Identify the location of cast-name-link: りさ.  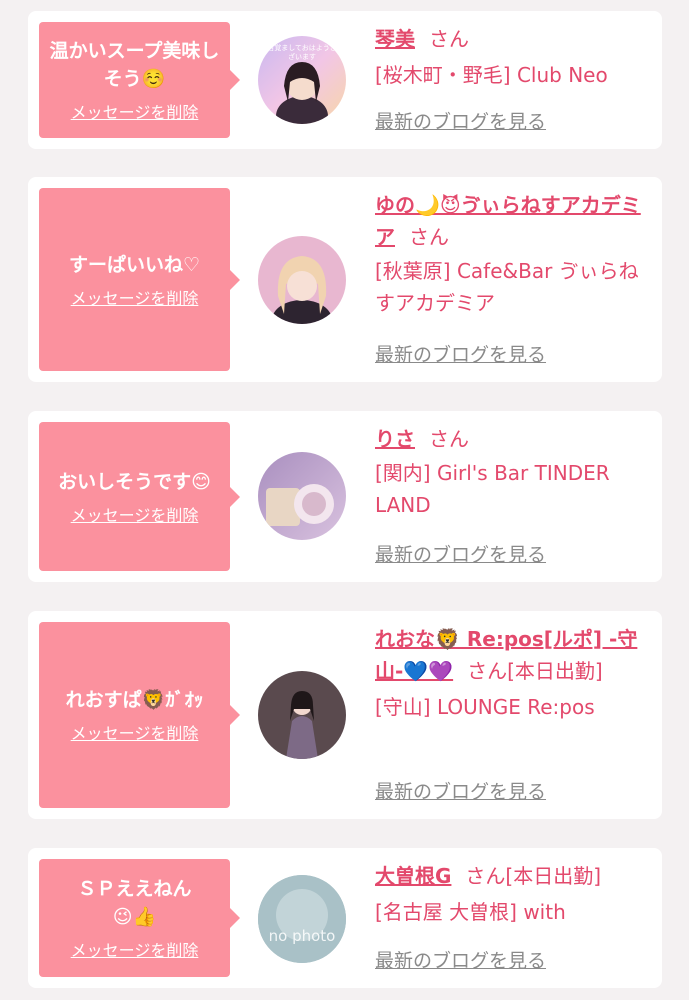
(395, 439).